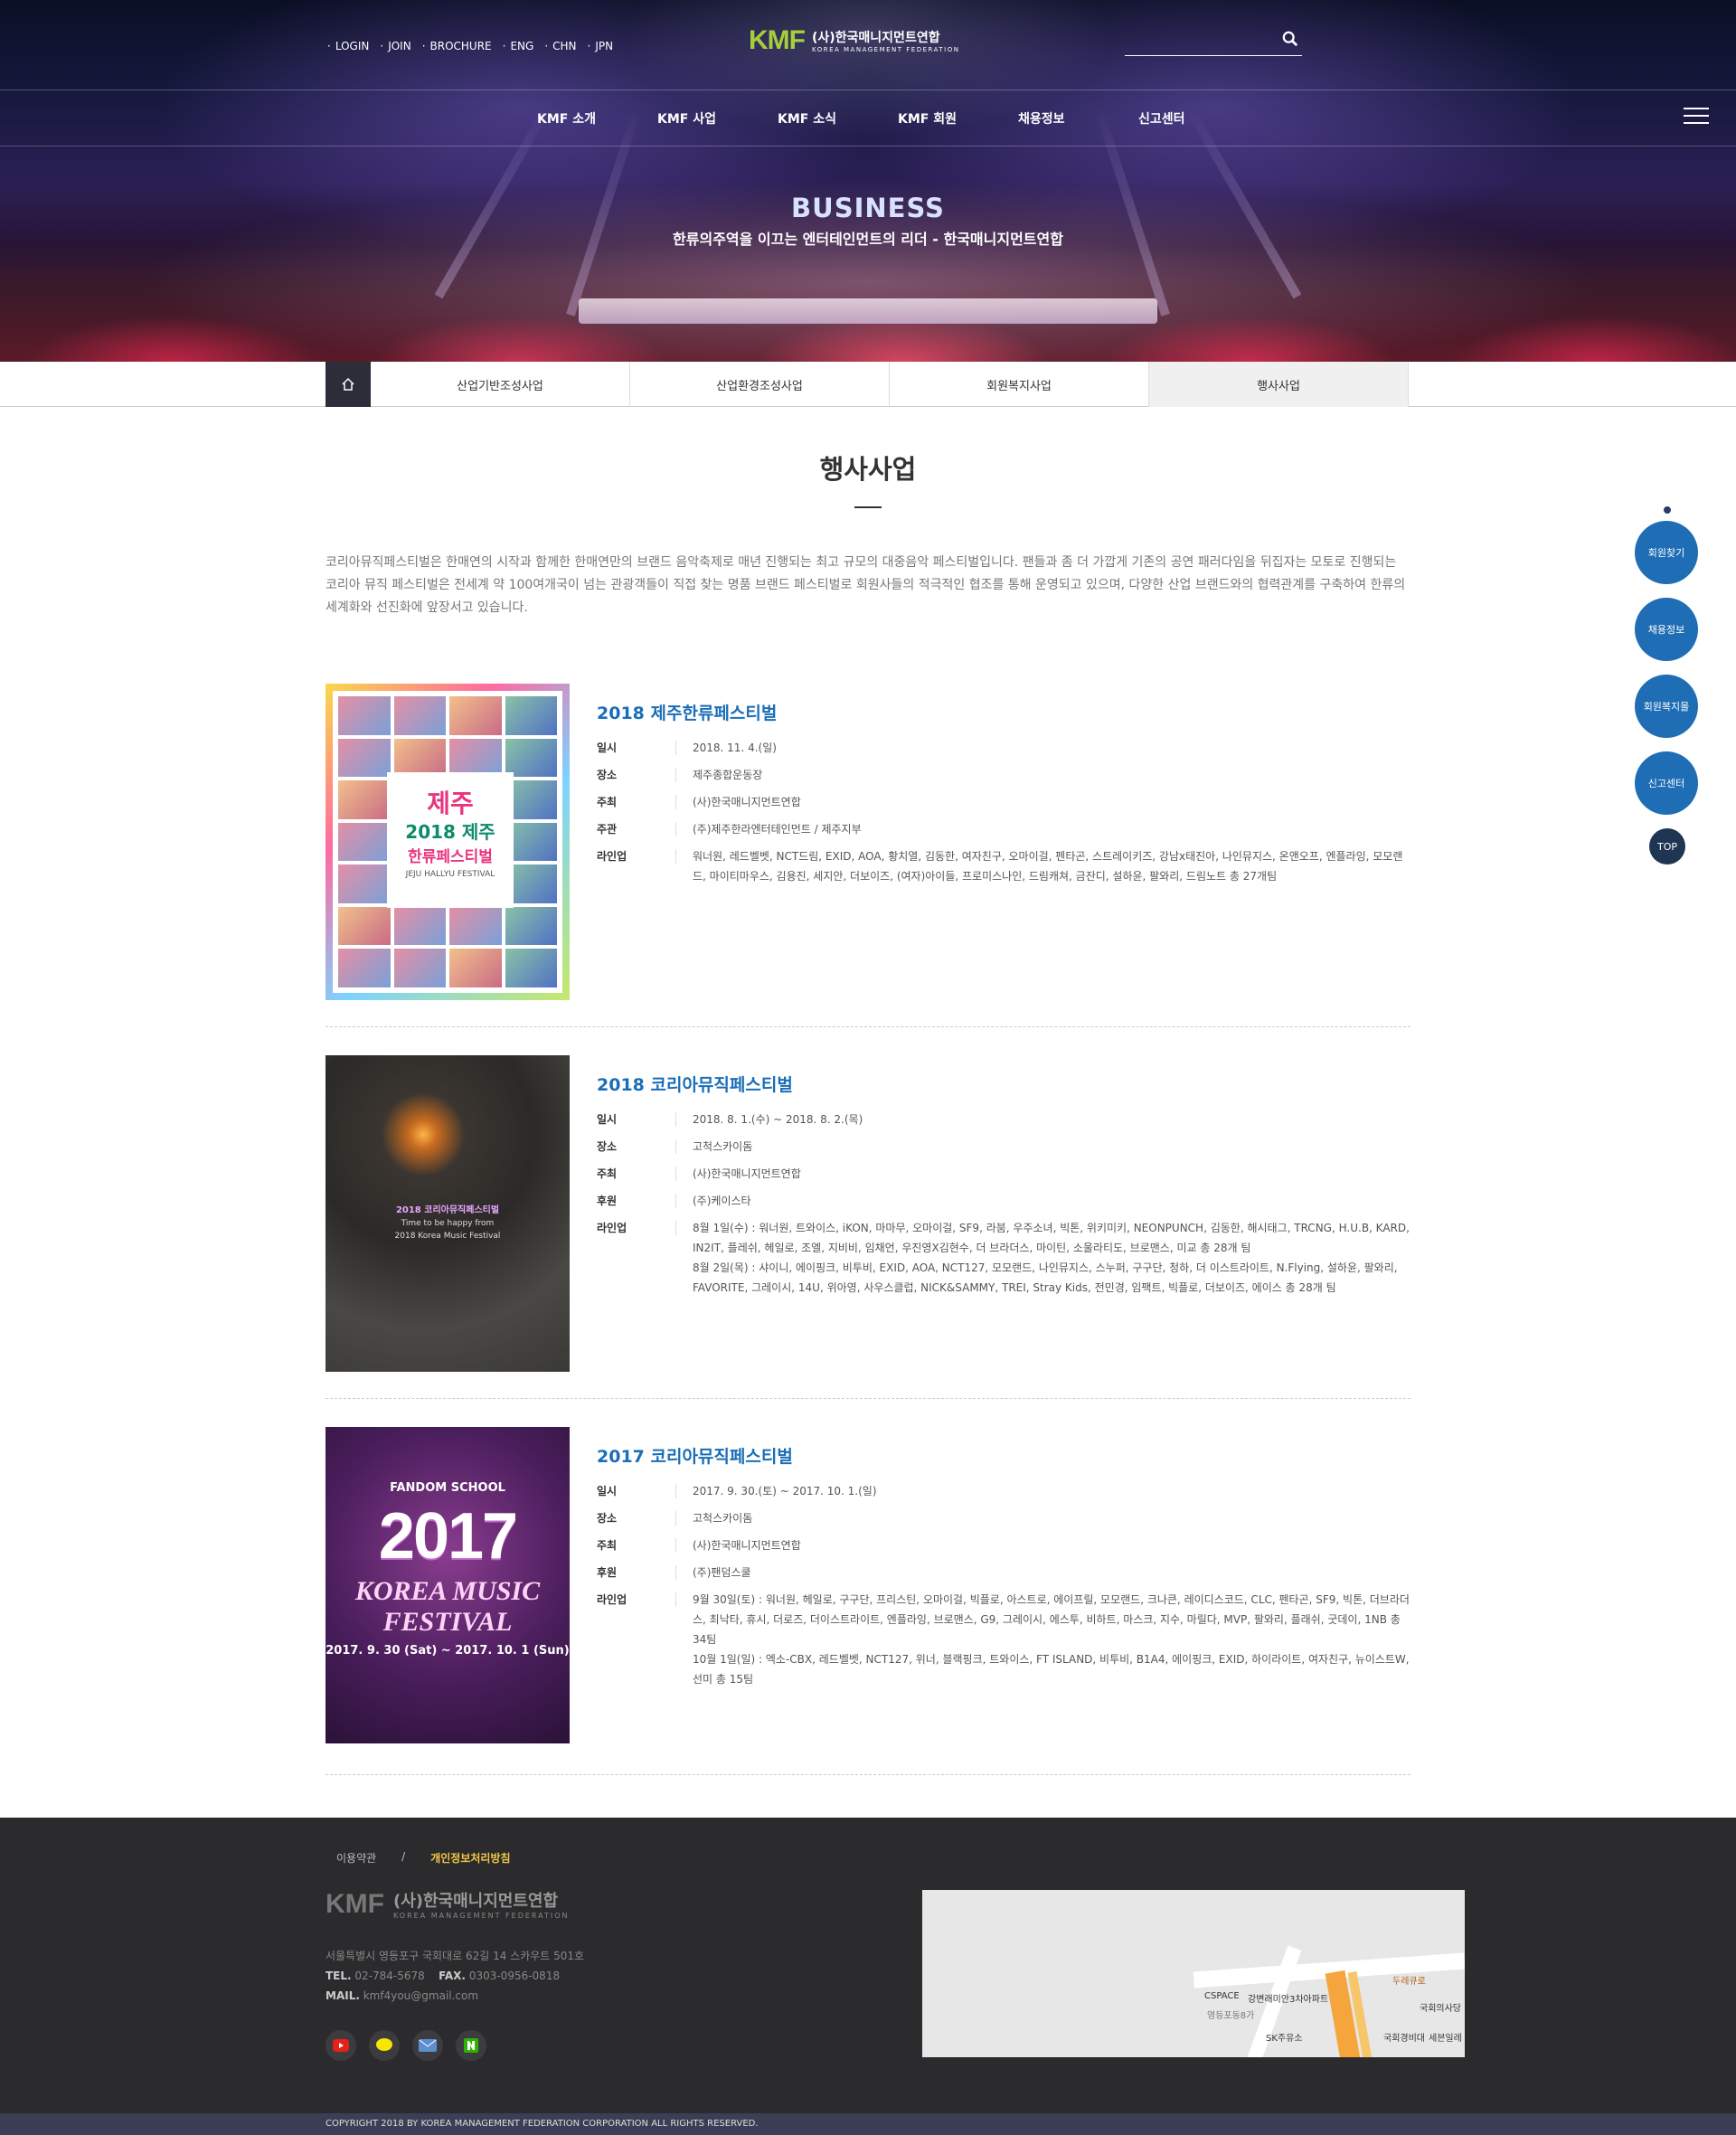 Image resolution: width=1736 pixels, height=2135 pixels. What do you see at coordinates (1667, 783) in the screenshot?
I see `quick-report-button: 신고센터` at bounding box center [1667, 783].